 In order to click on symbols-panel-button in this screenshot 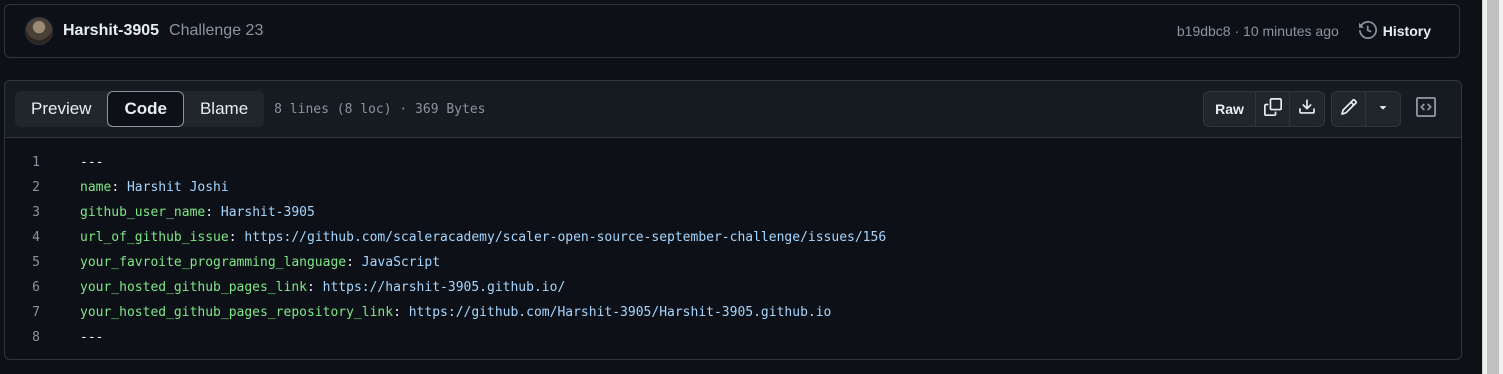, I will do `click(1426, 109)`.